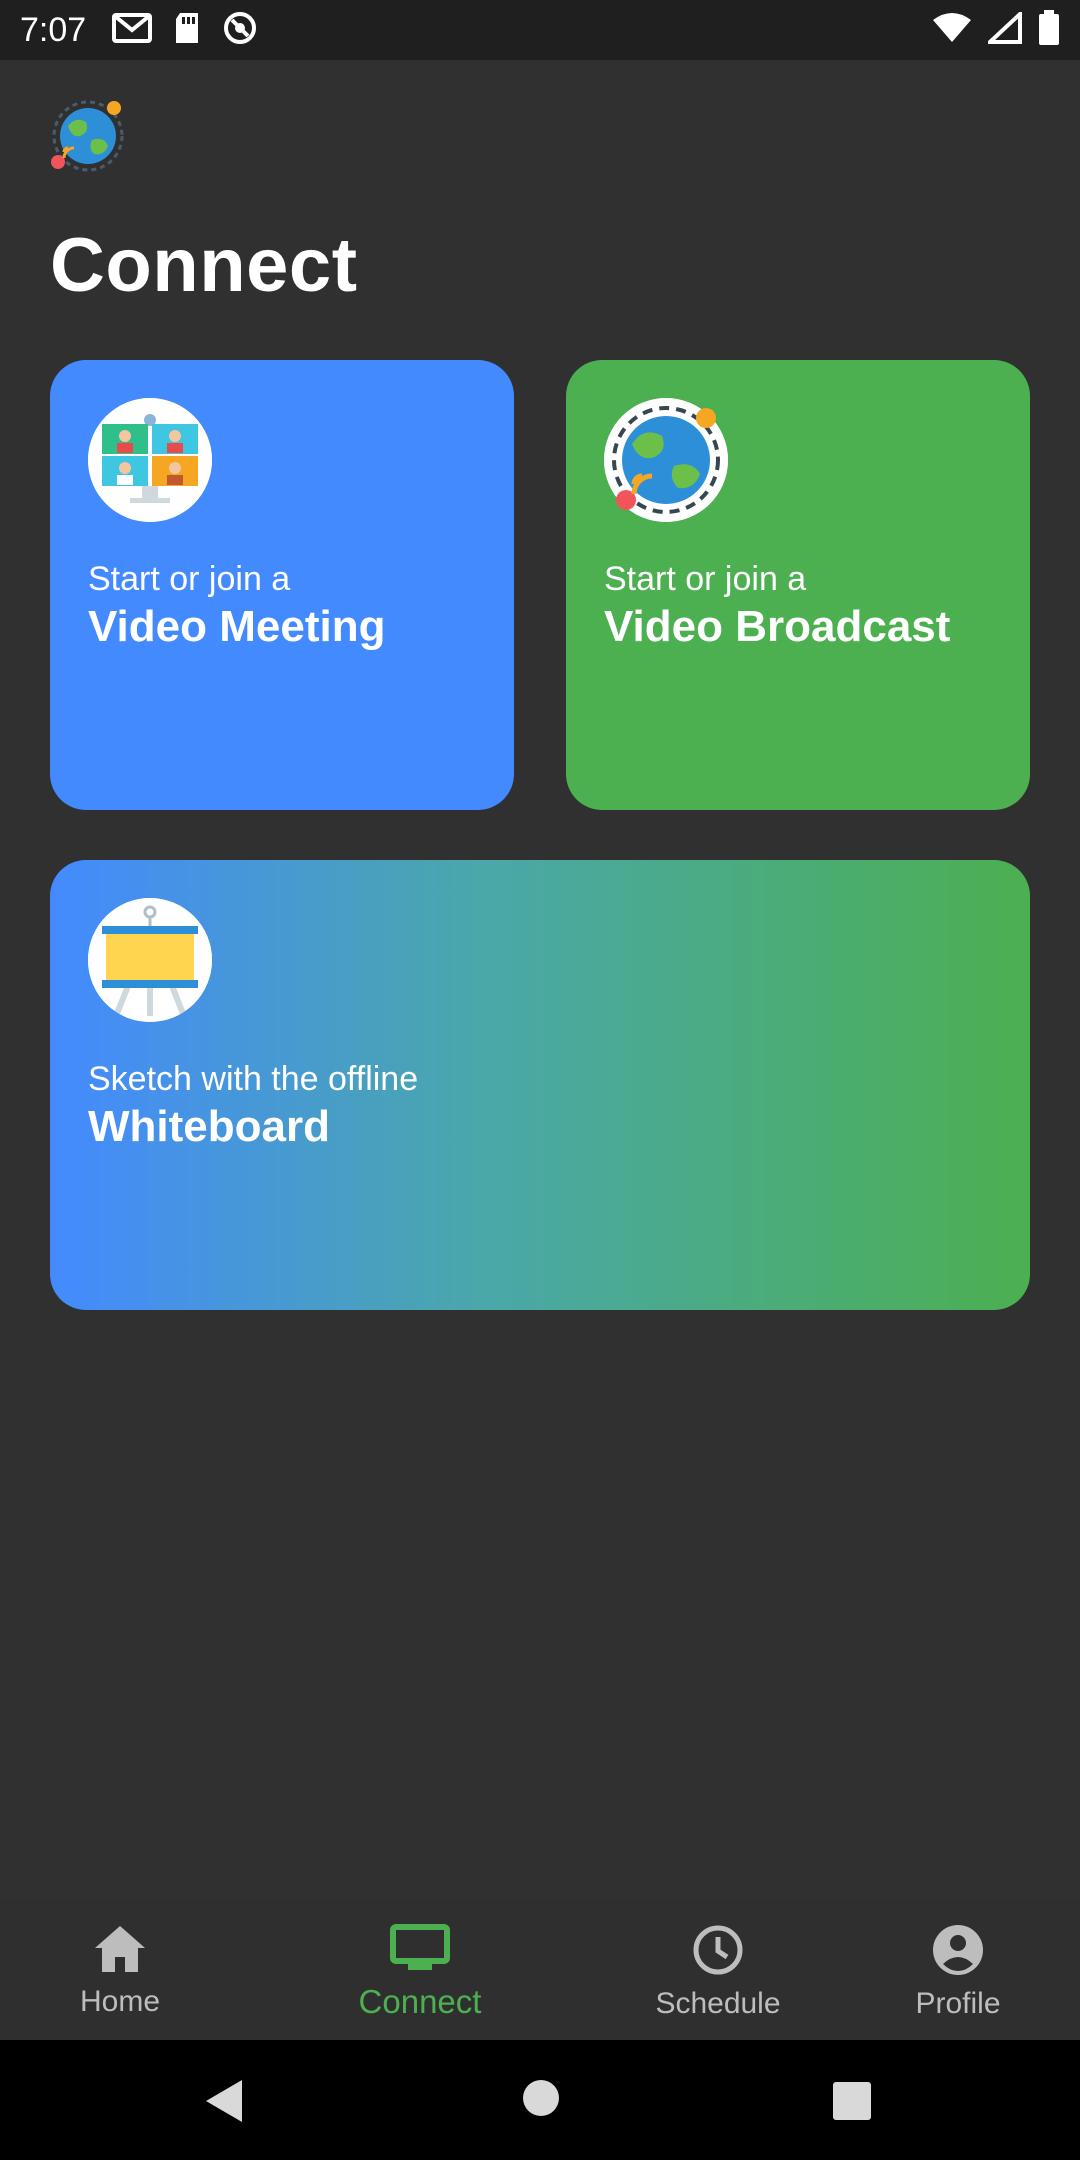  Describe the element at coordinates (540, 30) in the screenshot. I see `status-bar: 7:07` at that location.